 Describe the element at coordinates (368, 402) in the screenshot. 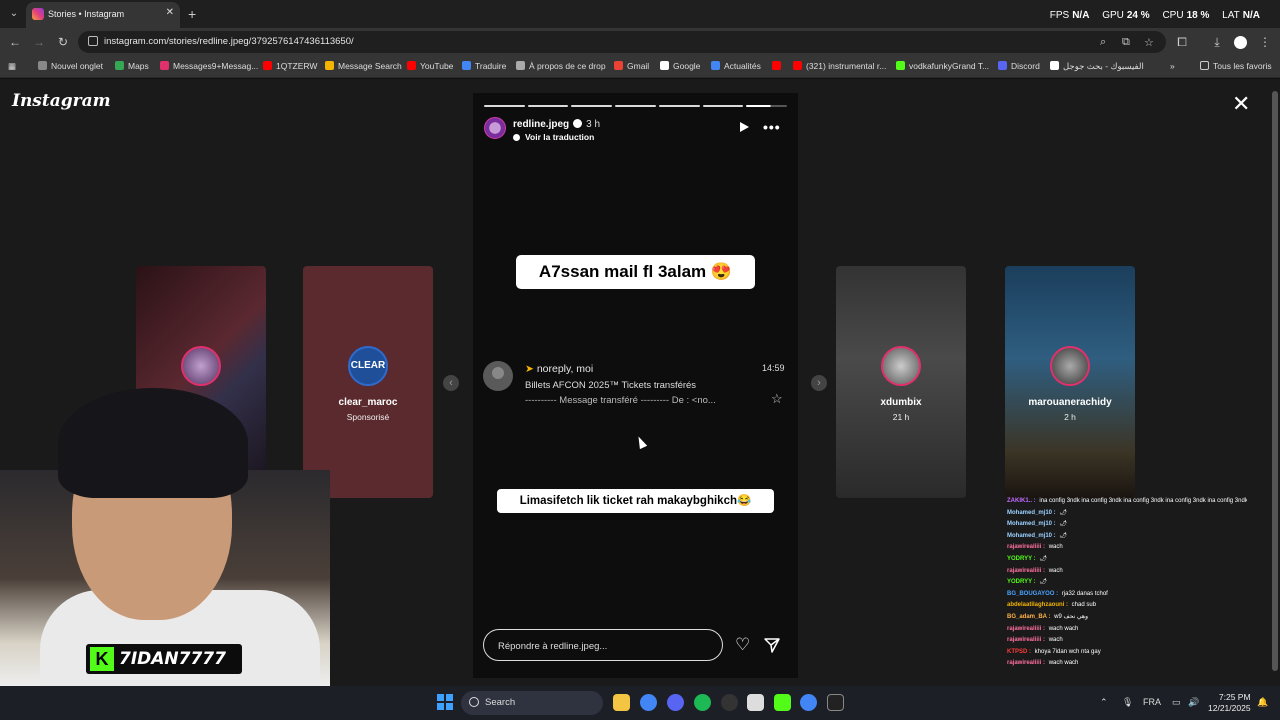

I see `story-username: clear_maroc` at that location.